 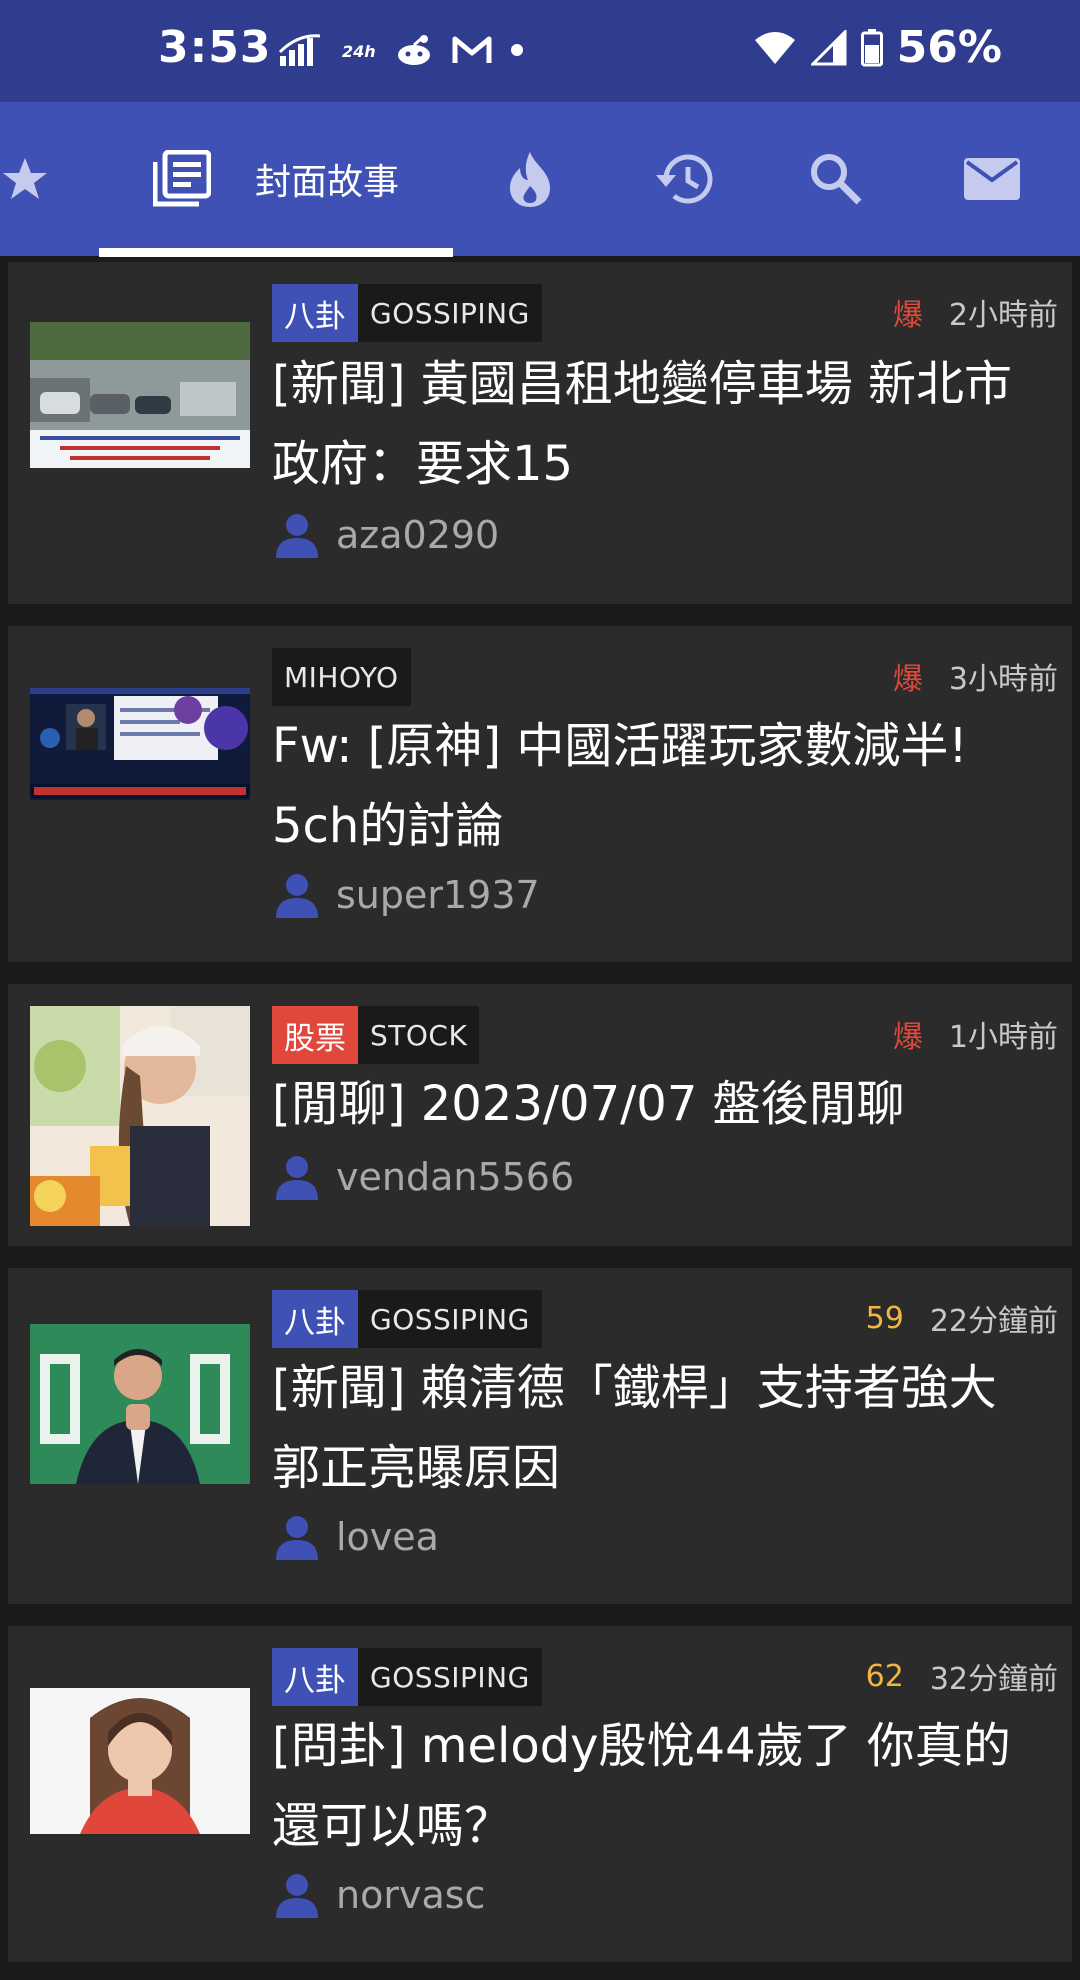 I want to click on post-author: aza0290, so click(x=386, y=535).